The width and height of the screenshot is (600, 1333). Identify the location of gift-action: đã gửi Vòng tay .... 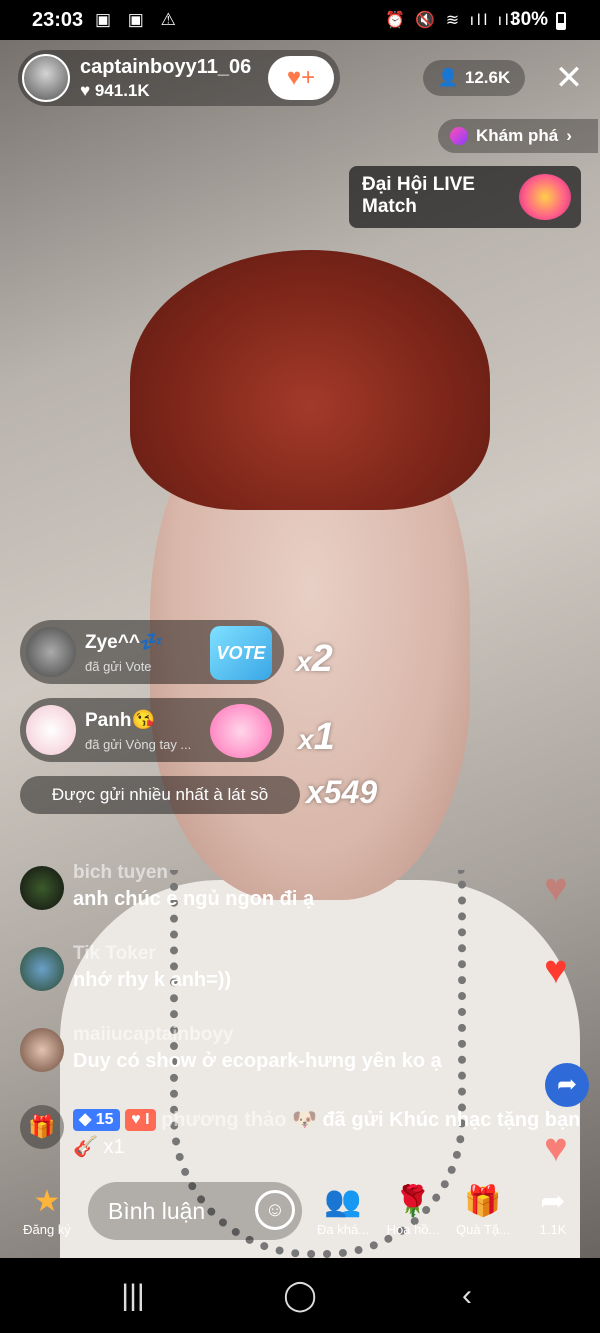
(138, 744).